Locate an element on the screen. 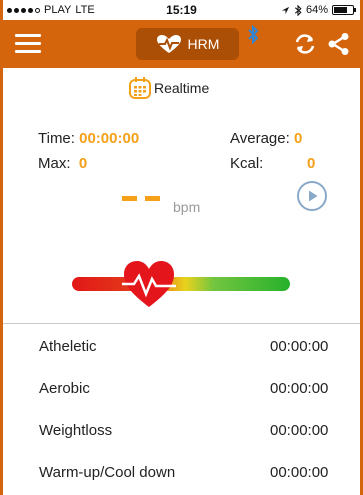  bluetooth-icon is located at coordinates (253, 34).